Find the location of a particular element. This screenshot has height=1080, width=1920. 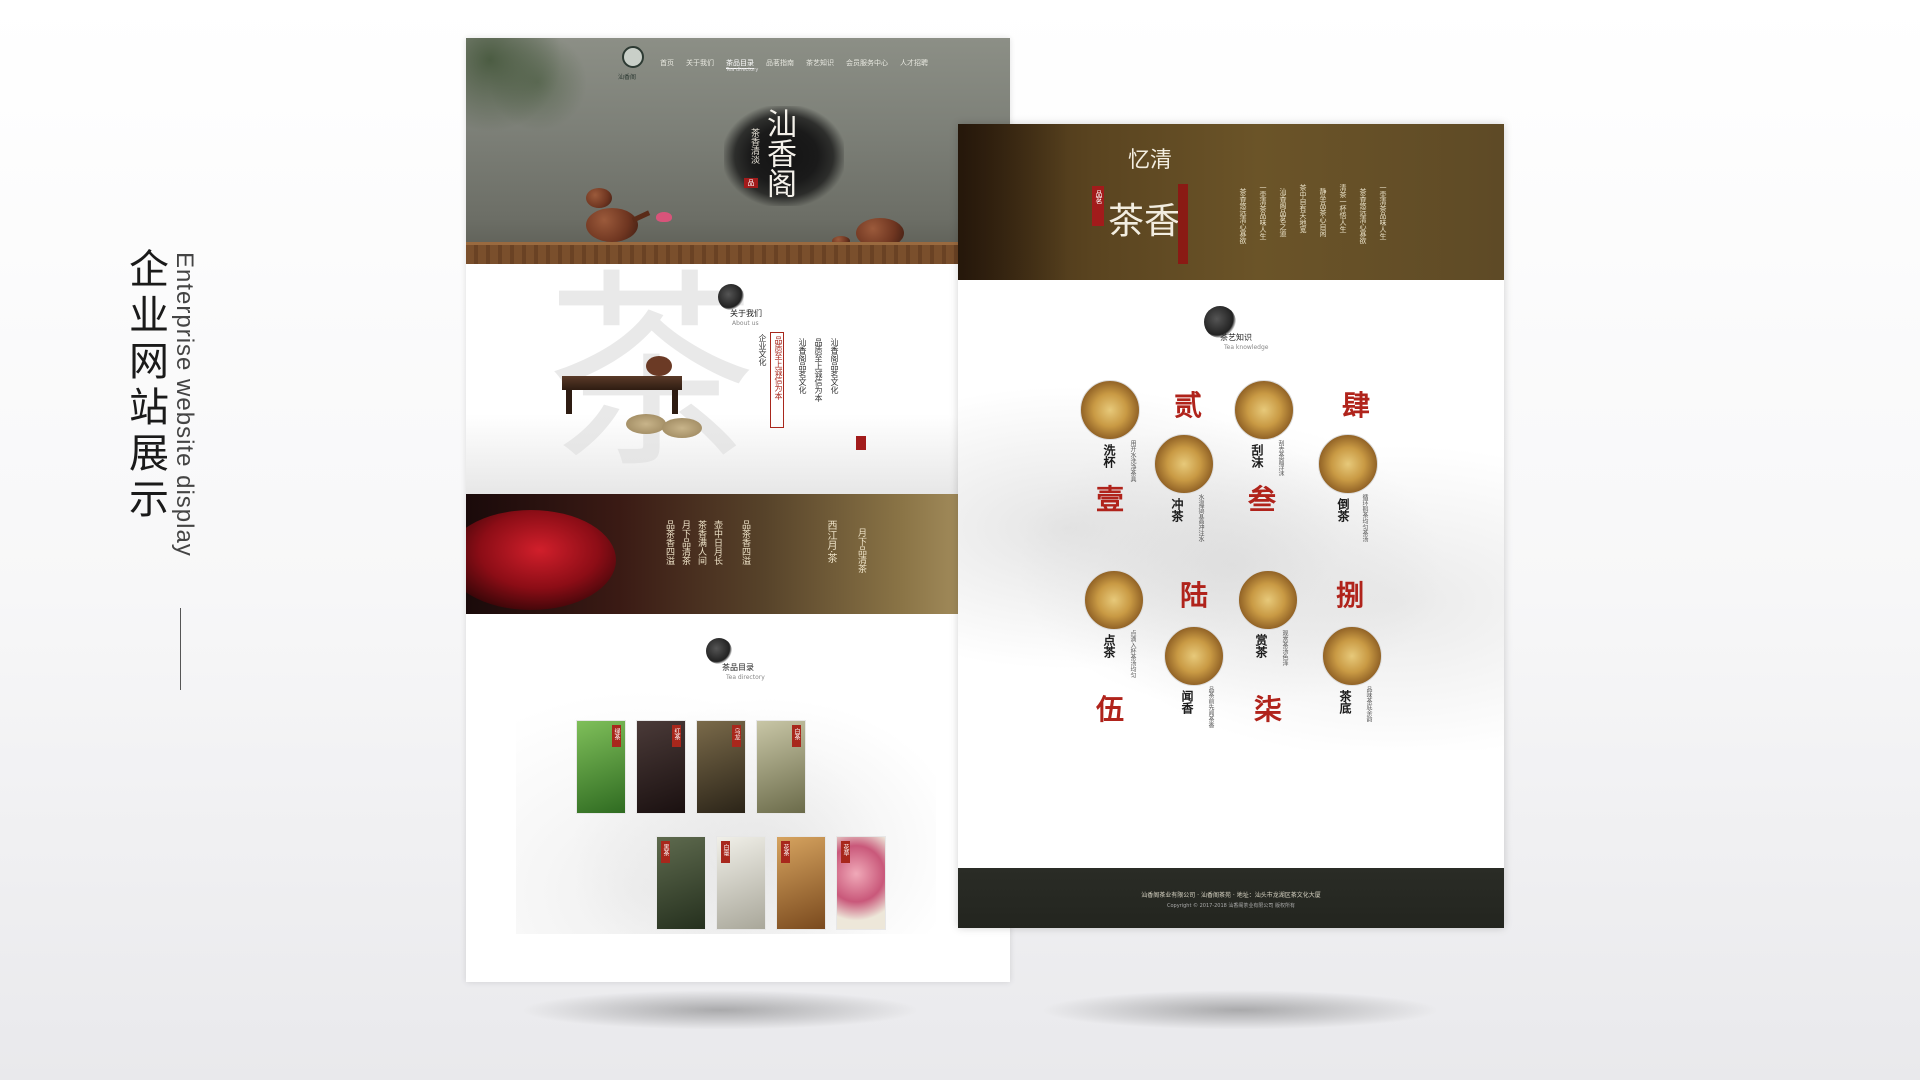

about-seal is located at coordinates (861, 443).